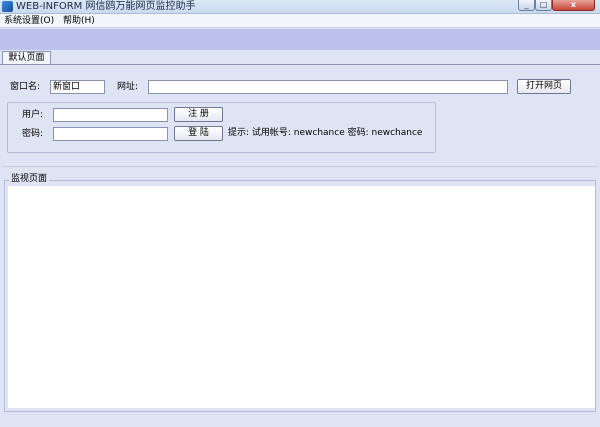 This screenshot has height=427, width=600. What do you see at coordinates (573, 5) in the screenshot?
I see `close-button: x` at bounding box center [573, 5].